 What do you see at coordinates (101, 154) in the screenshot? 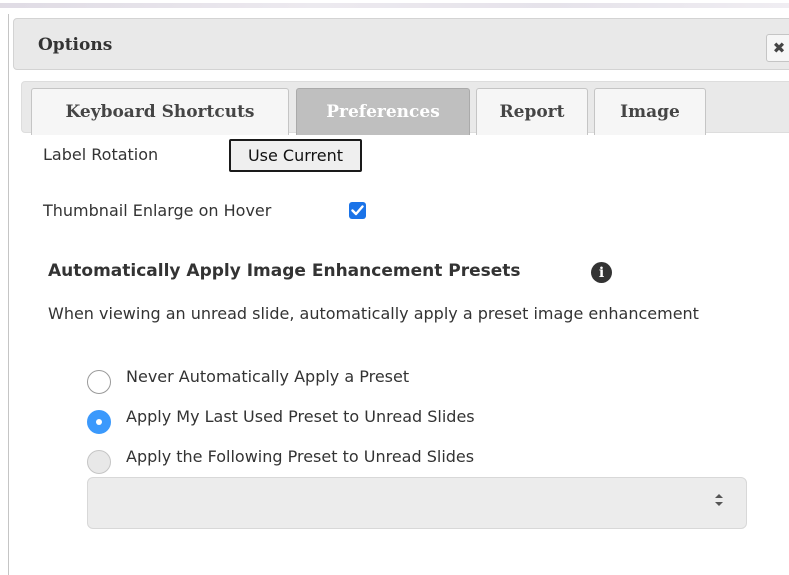
I see `label-rotation-label: Label Rotation` at bounding box center [101, 154].